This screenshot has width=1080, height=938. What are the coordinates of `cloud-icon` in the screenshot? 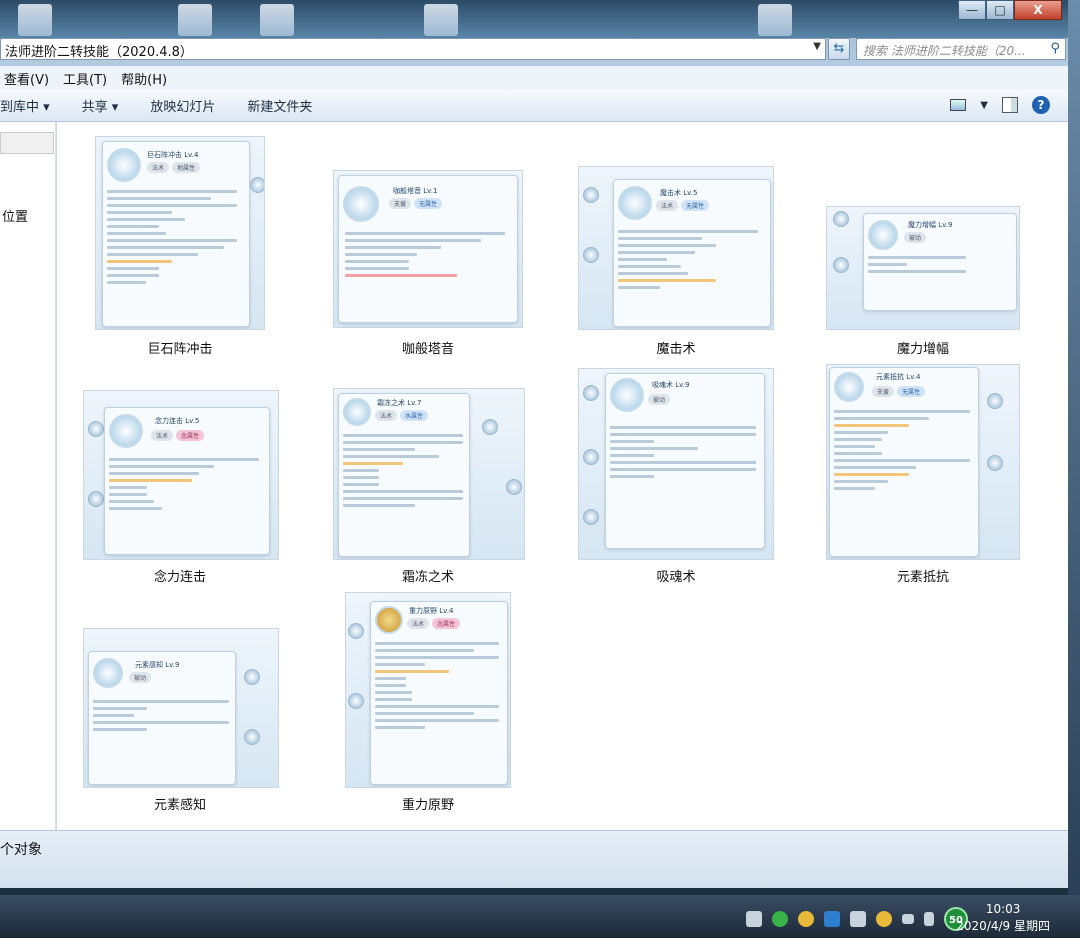 It's located at (832, 919).